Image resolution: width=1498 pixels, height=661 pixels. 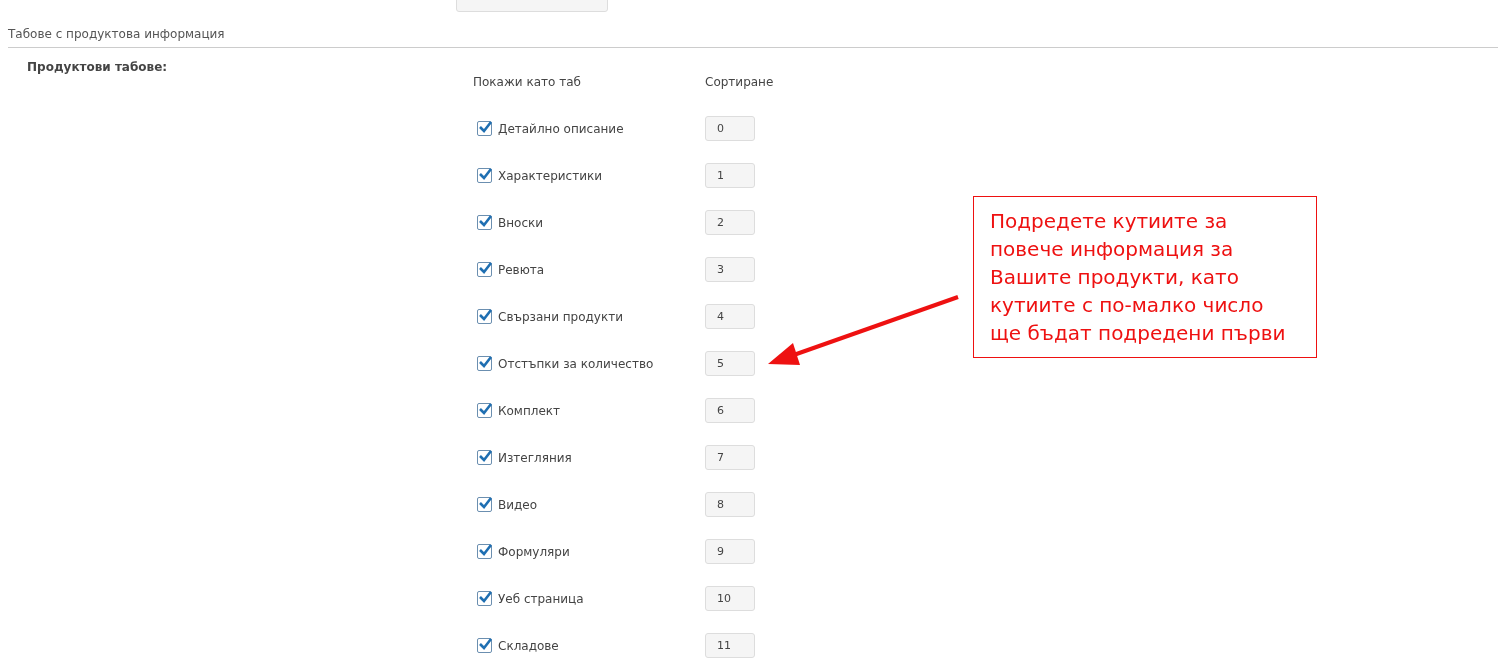 What do you see at coordinates (561, 128) in the screenshot?
I see `checkbox-label: Детайлно описание` at bounding box center [561, 128].